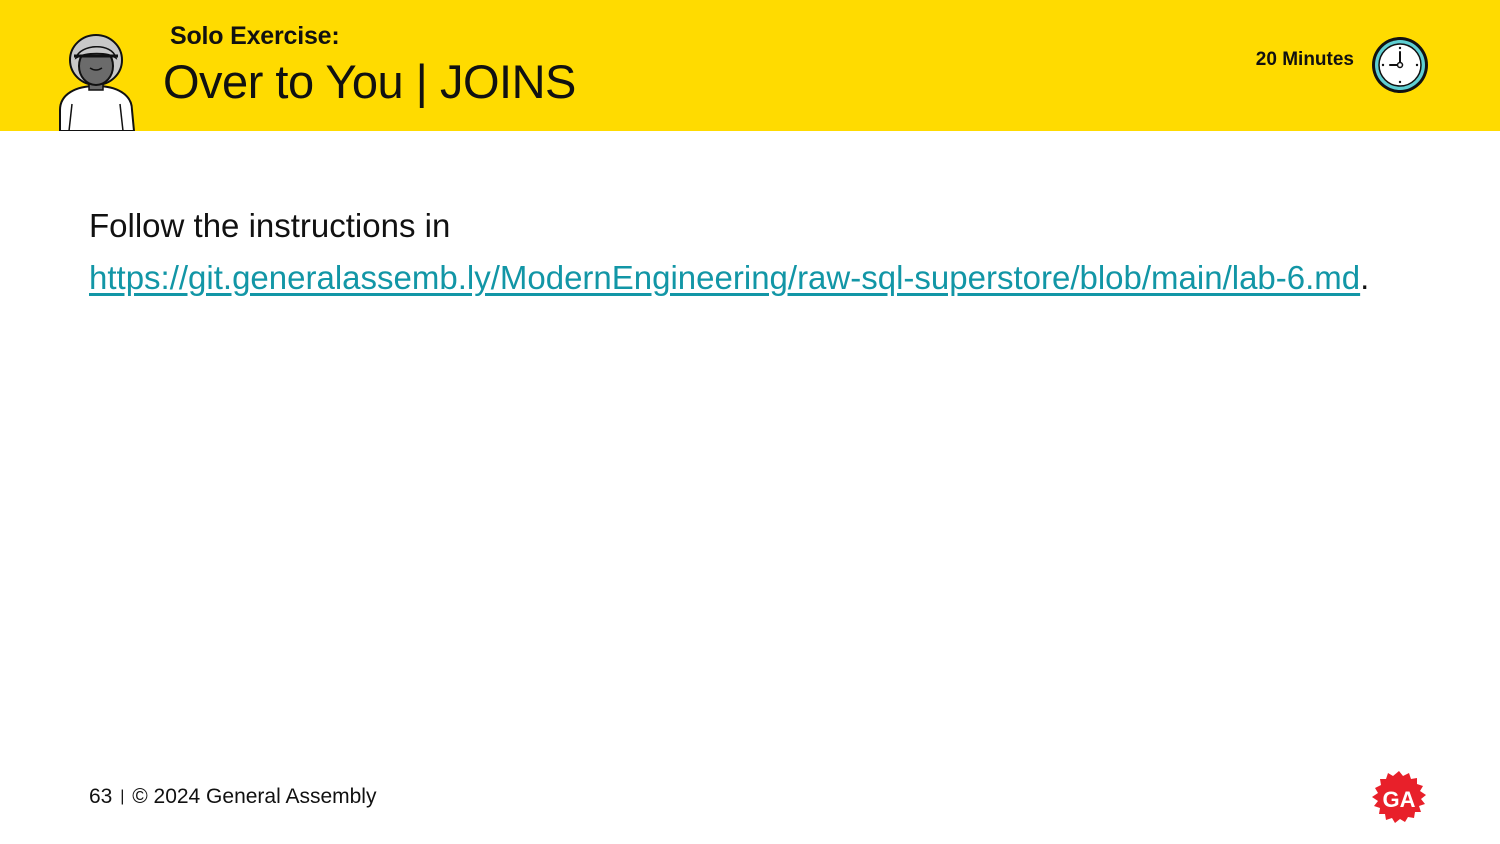  I want to click on clock-icon, so click(1400, 65).